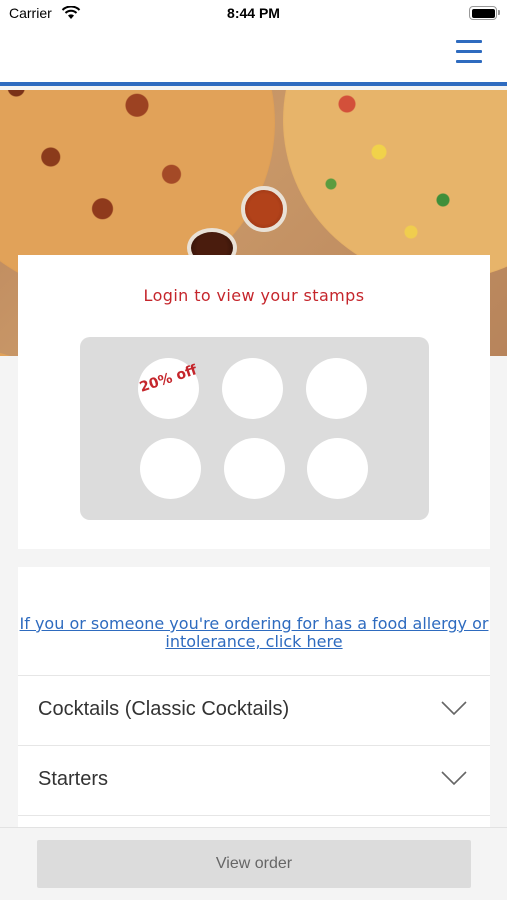 The height and width of the screenshot is (900, 507). I want to click on bottom-bar: View order, so click(253, 863).